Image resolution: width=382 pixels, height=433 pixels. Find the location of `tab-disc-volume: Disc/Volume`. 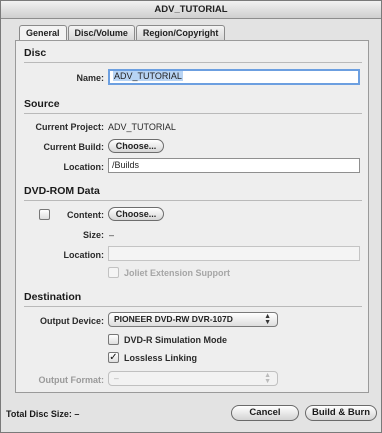

tab-disc-volume: Disc/Volume is located at coordinates (101, 33).